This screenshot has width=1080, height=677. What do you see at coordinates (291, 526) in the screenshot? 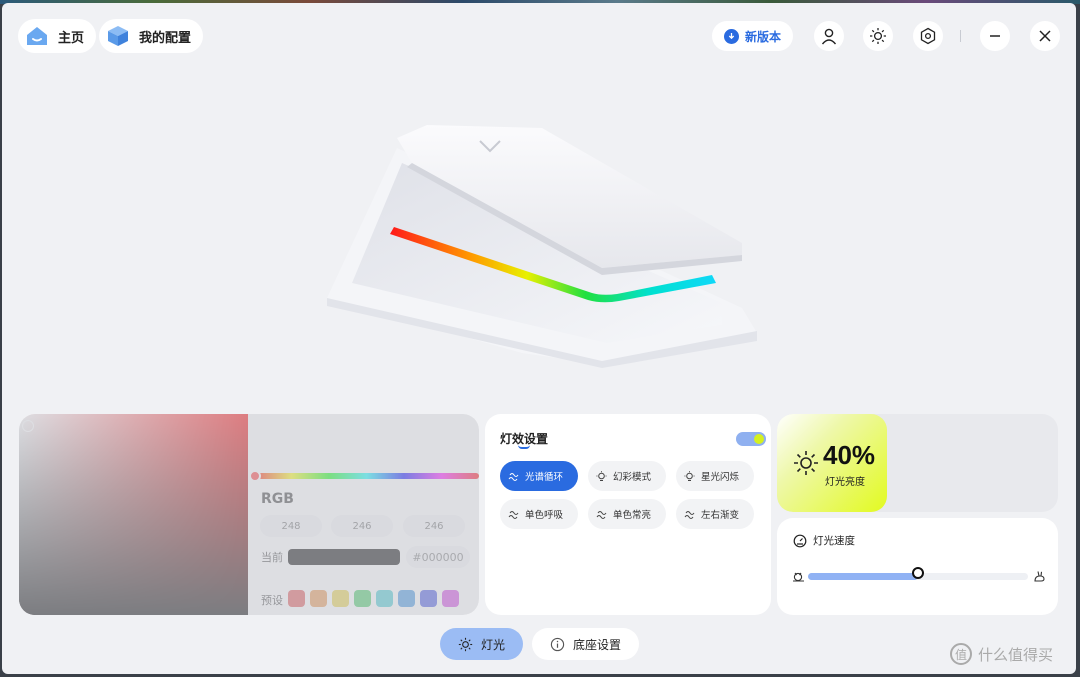
I see `red-input: 248` at bounding box center [291, 526].